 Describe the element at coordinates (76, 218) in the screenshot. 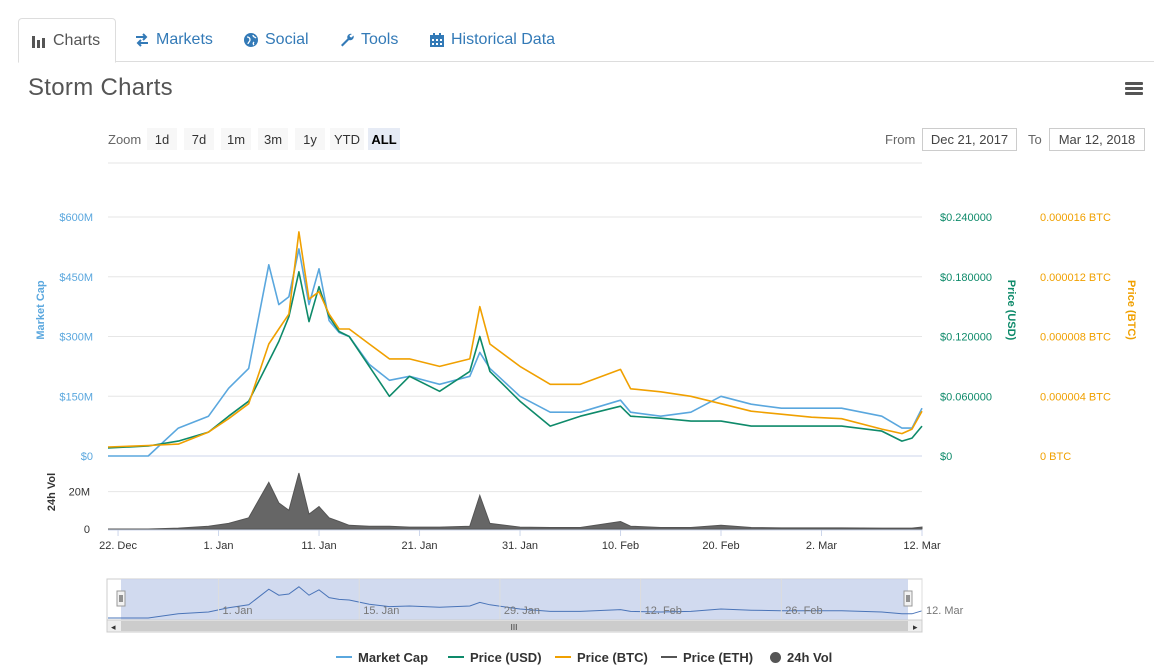

I see `market-cap-tick-label: $600M` at that location.